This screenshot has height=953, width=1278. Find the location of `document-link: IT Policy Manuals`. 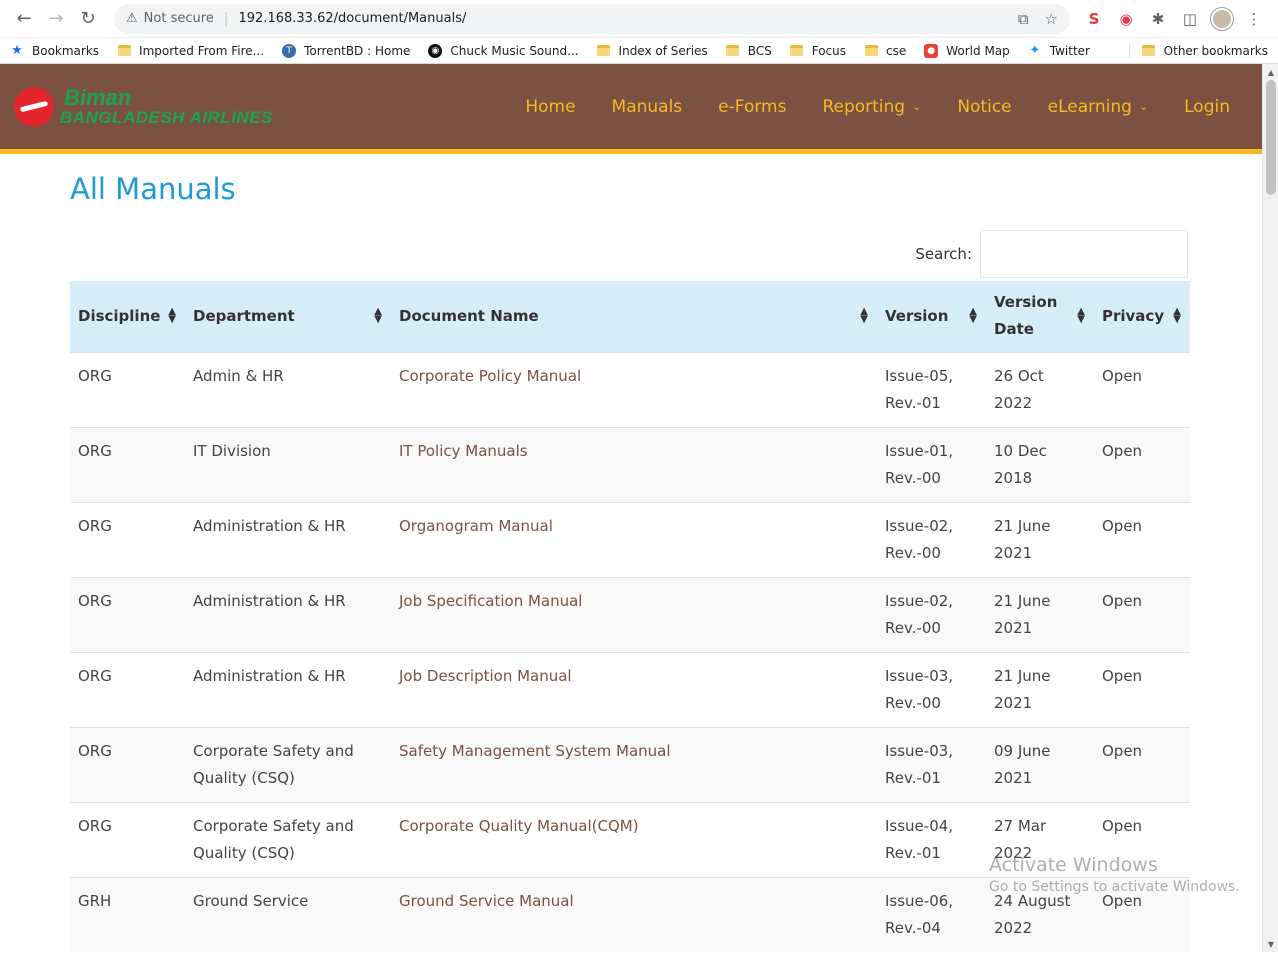

document-link: IT Policy Manuals is located at coordinates (463, 451).